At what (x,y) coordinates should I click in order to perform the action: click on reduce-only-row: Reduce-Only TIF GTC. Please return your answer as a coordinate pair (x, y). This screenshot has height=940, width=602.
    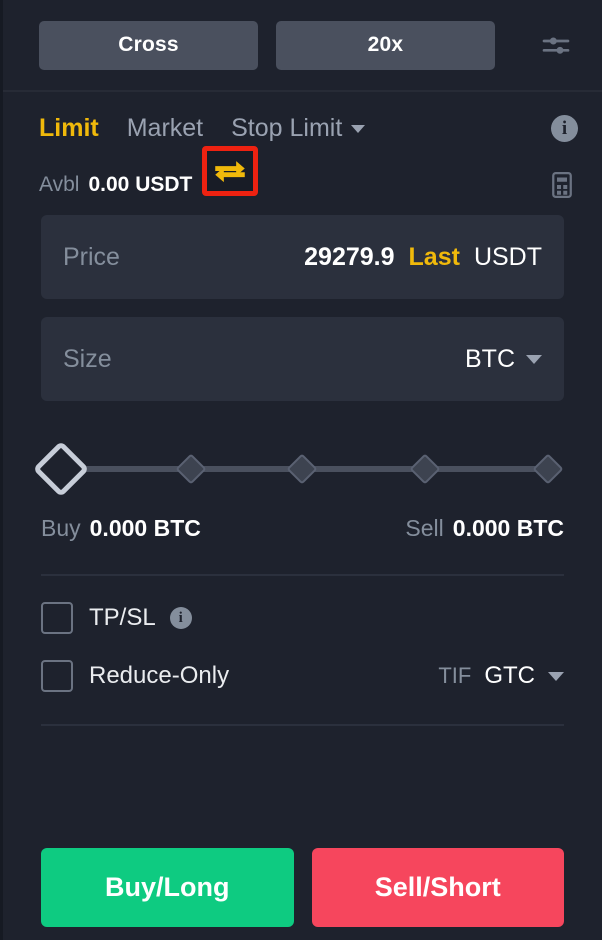
    Looking at the image, I should click on (302, 663).